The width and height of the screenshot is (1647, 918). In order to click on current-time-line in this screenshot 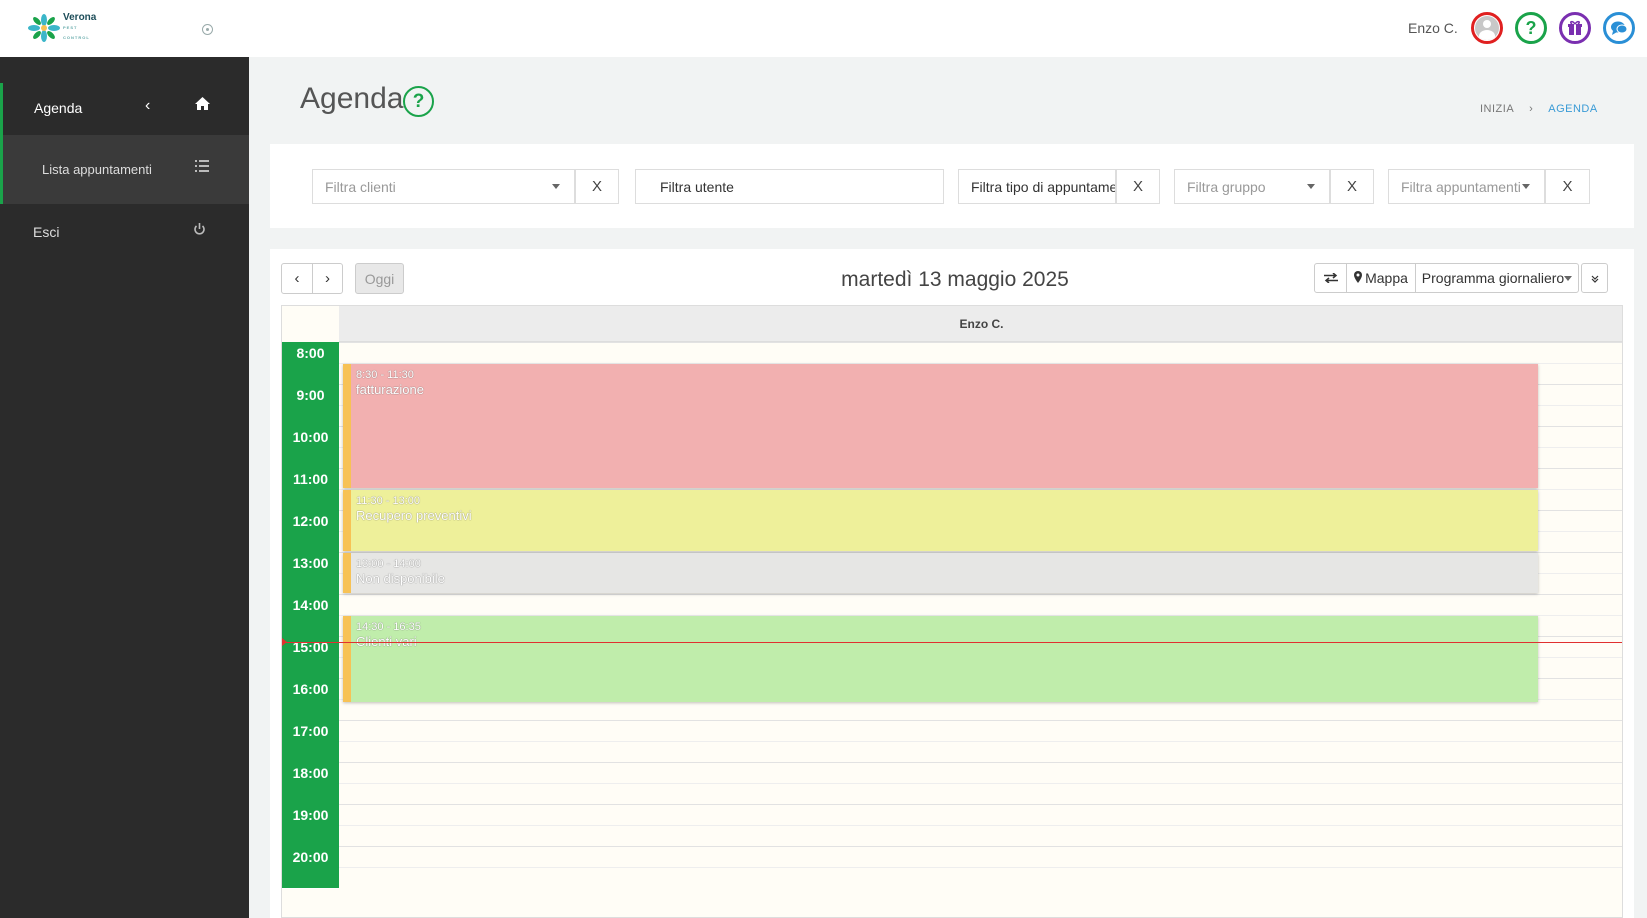, I will do `click(952, 642)`.